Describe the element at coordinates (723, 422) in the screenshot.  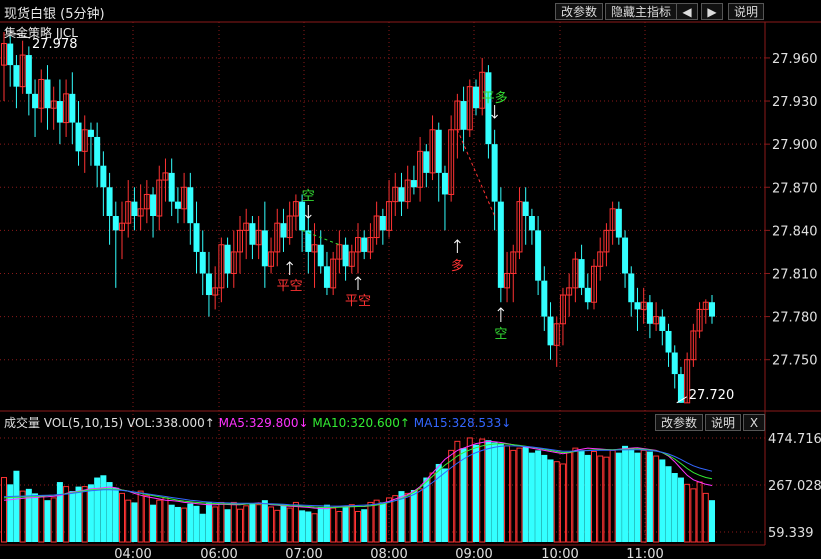
I see `volume-help-button: 说明` at that location.